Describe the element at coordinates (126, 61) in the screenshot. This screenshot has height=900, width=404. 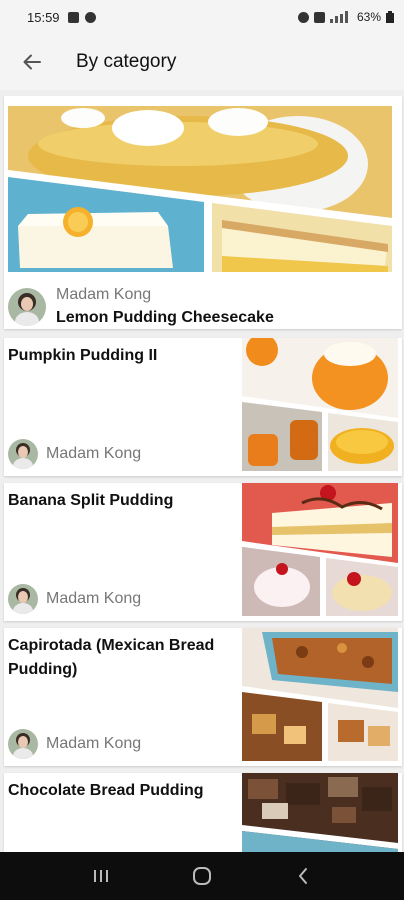
I see `page-title: By category` at that location.